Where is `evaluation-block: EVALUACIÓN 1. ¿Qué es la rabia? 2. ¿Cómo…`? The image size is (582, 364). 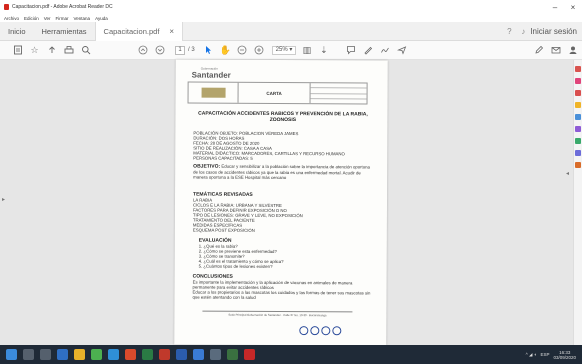 evaluation-block: EVALUACIÓN 1. ¿Qué es la rabia? 2. ¿Cómo… is located at coordinates (286, 254).